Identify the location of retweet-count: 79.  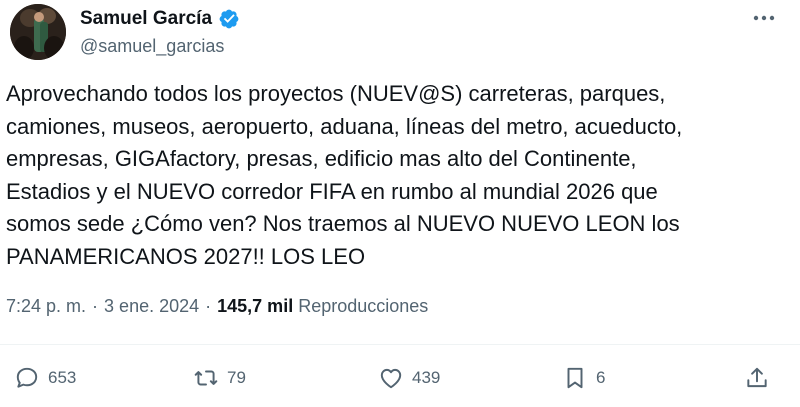
(236, 377).